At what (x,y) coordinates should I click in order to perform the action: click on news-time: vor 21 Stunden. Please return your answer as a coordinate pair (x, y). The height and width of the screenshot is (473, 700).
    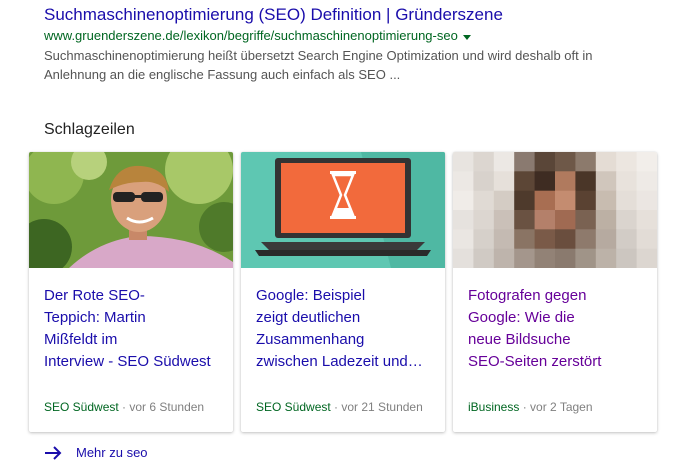
    Looking at the image, I should click on (382, 407).